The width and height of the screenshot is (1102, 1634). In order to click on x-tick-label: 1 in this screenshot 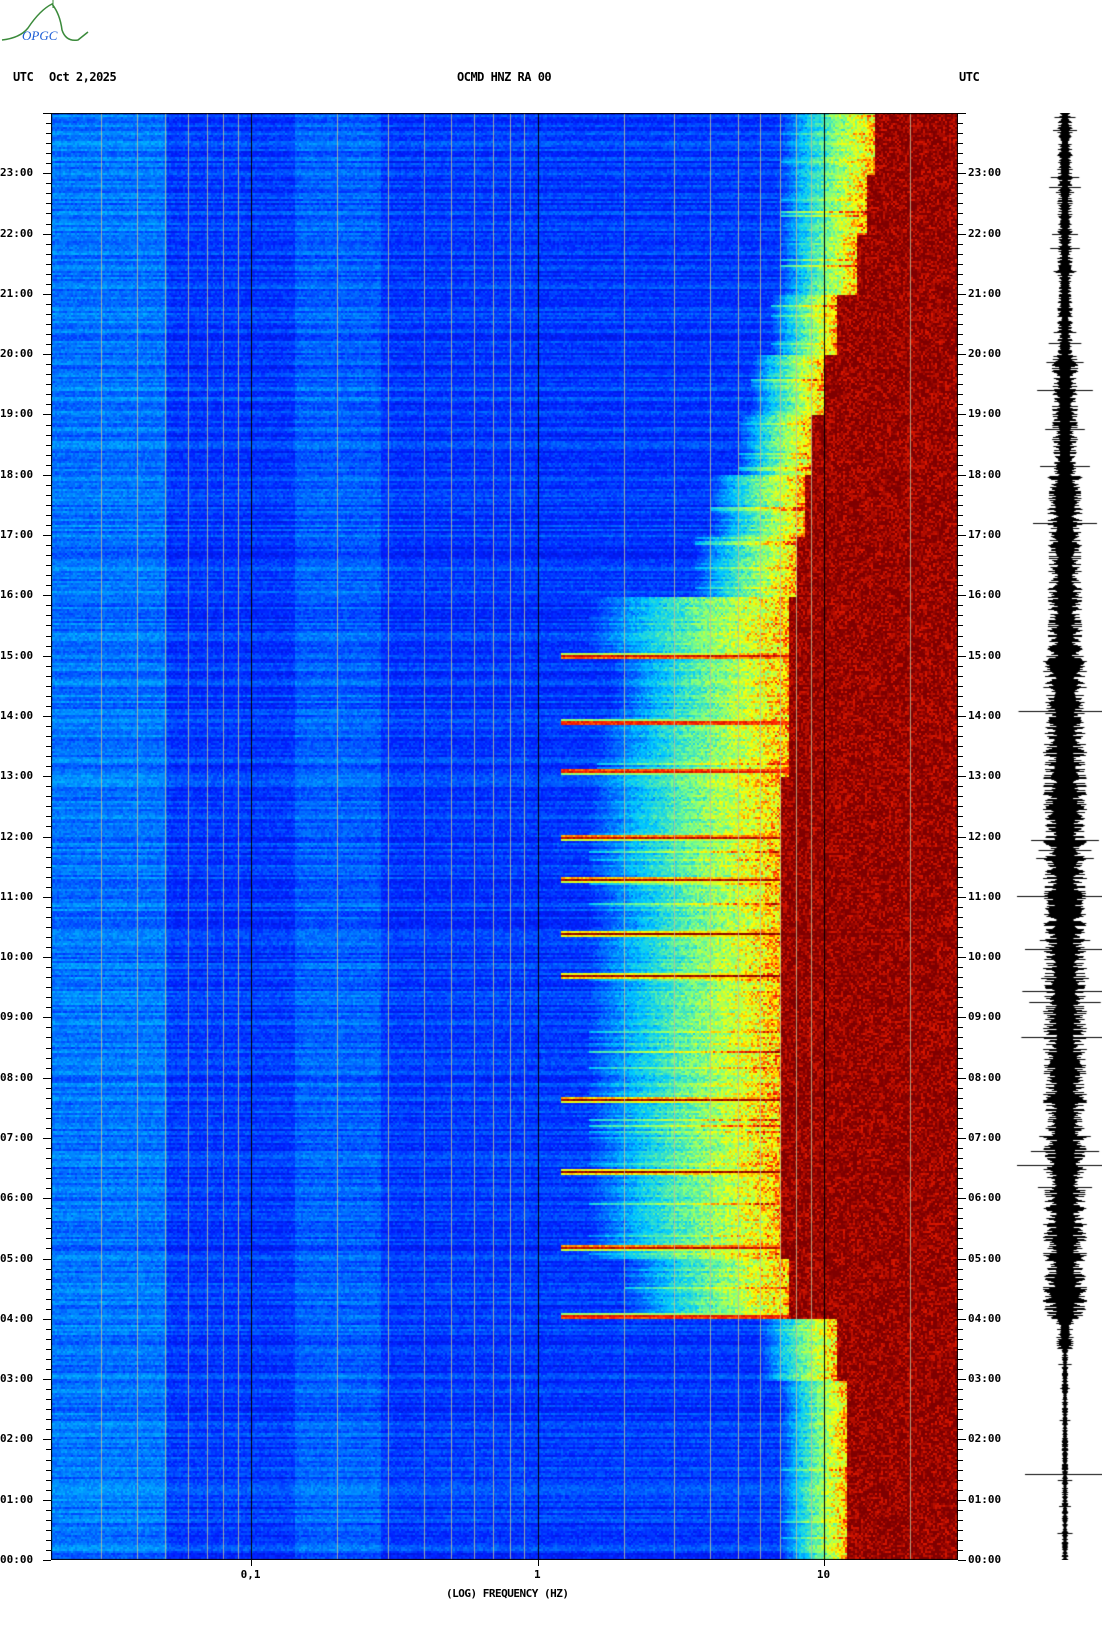, I will do `click(537, 1574)`.